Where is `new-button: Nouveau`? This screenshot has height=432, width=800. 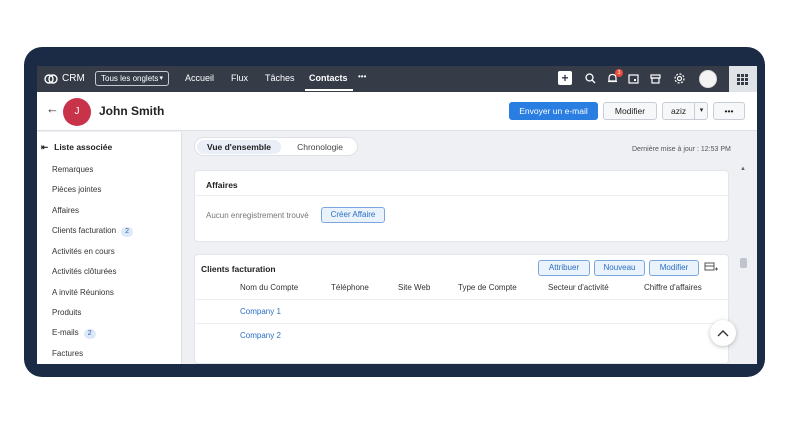
new-button: Nouveau is located at coordinates (619, 268).